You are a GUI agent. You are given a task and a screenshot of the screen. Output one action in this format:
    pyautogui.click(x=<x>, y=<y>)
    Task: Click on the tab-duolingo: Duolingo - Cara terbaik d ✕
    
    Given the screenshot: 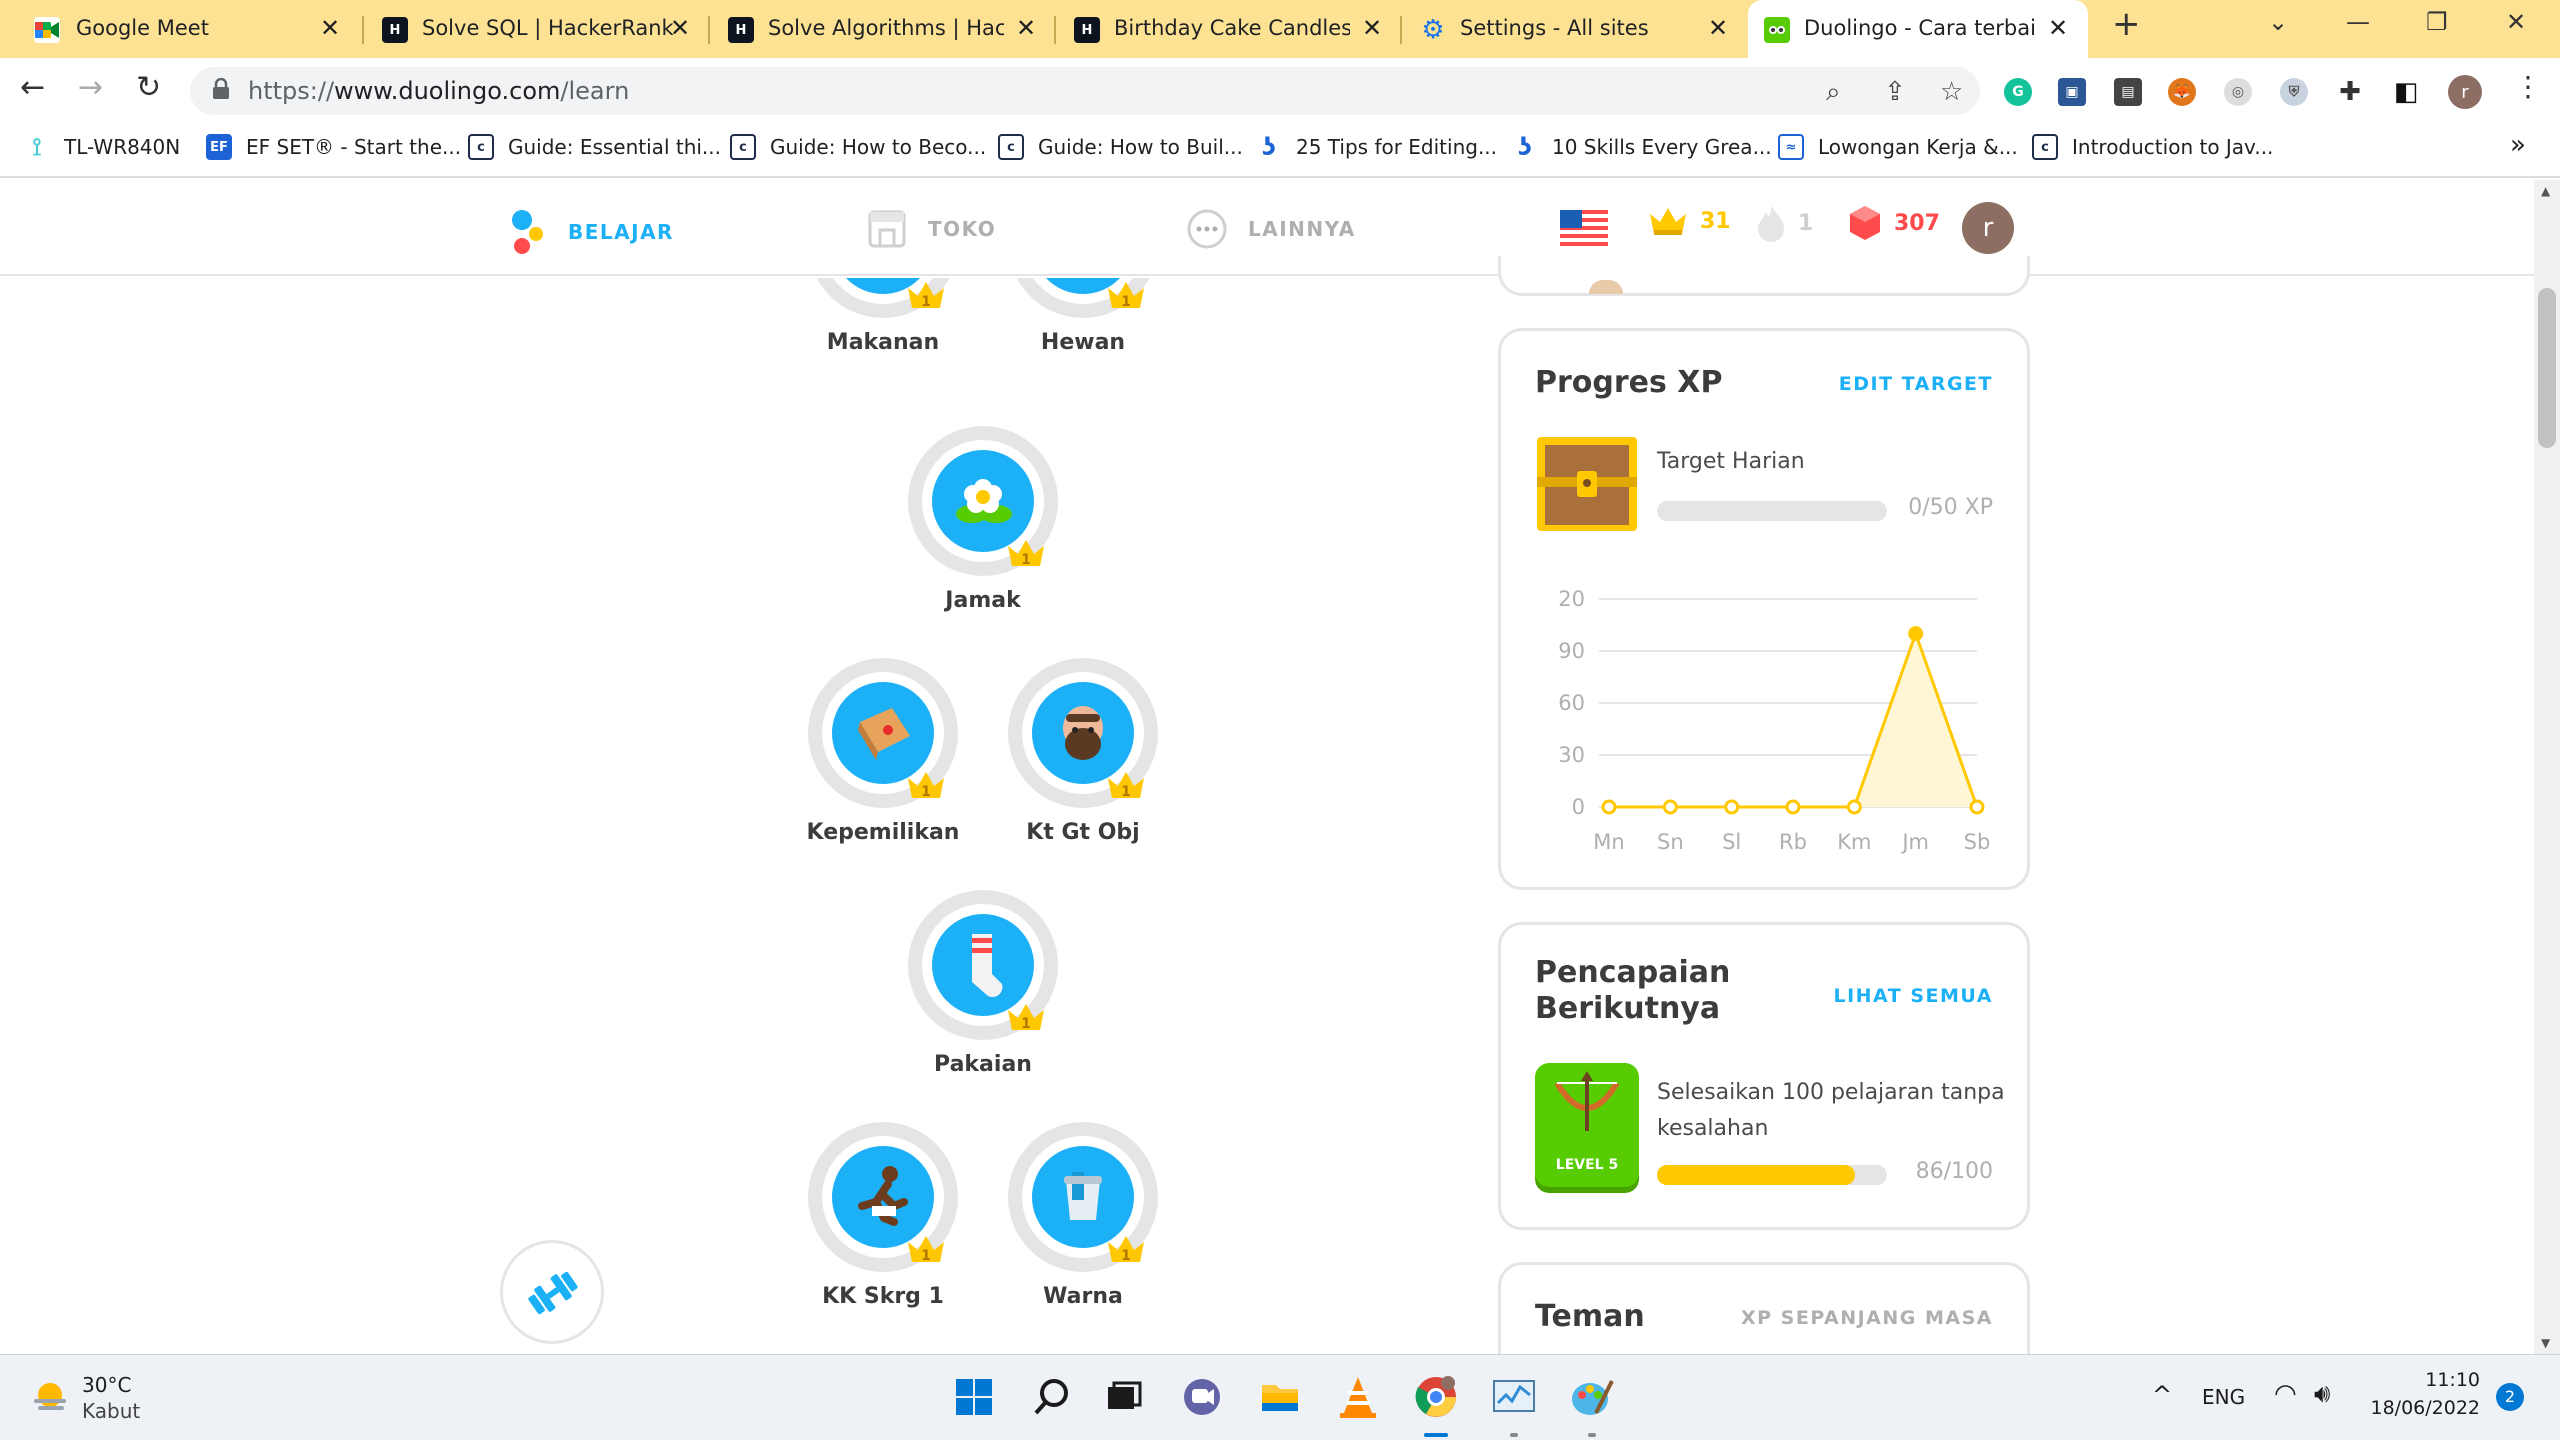 What is the action you would take?
    pyautogui.click(x=1918, y=29)
    